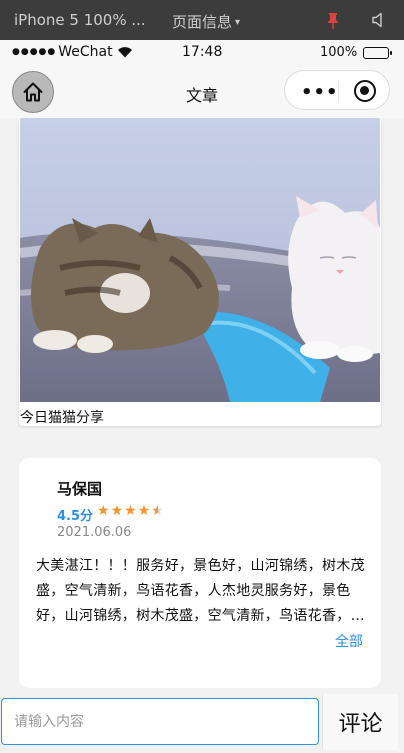 Image resolution: width=404 pixels, height=753 pixels. I want to click on comment-date: 2021.06.06, so click(94, 532).